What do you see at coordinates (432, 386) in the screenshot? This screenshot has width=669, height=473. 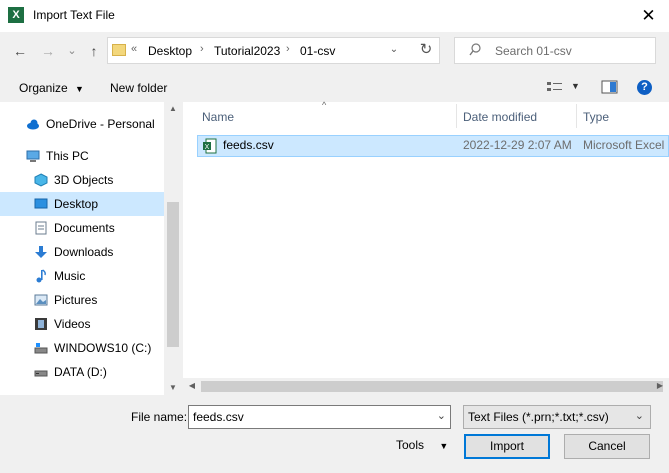 I see `horizontal-scroll-thumb` at bounding box center [432, 386].